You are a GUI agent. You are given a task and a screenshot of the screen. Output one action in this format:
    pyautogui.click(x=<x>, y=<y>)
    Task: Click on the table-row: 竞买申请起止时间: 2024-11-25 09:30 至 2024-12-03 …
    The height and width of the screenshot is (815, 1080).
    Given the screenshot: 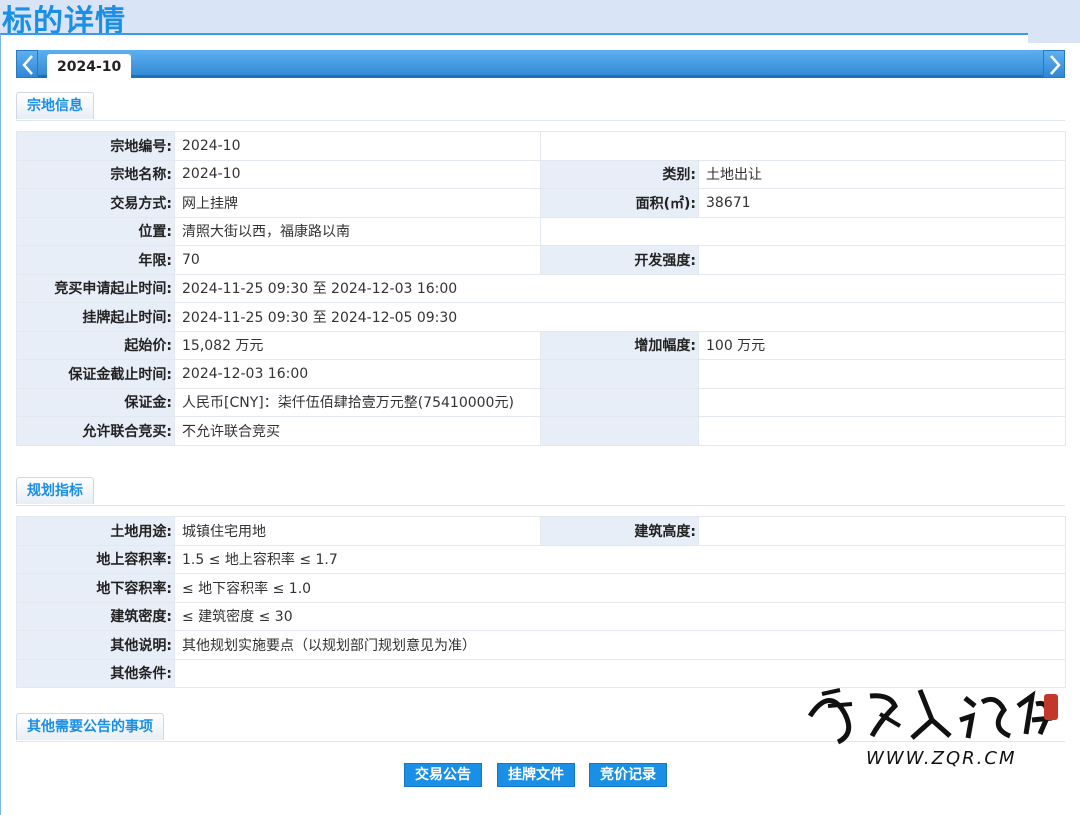 What is the action you would take?
    pyautogui.click(x=541, y=288)
    